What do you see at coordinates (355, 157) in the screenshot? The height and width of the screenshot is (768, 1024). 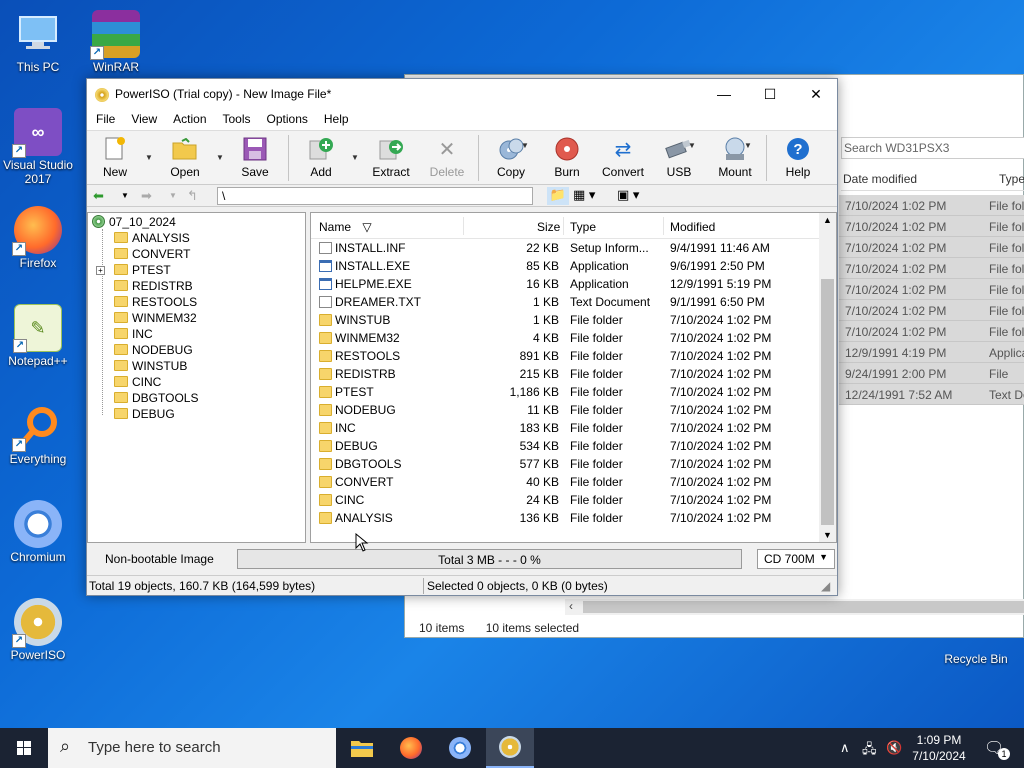 I see `add-dropdown-icon: ▼` at bounding box center [355, 157].